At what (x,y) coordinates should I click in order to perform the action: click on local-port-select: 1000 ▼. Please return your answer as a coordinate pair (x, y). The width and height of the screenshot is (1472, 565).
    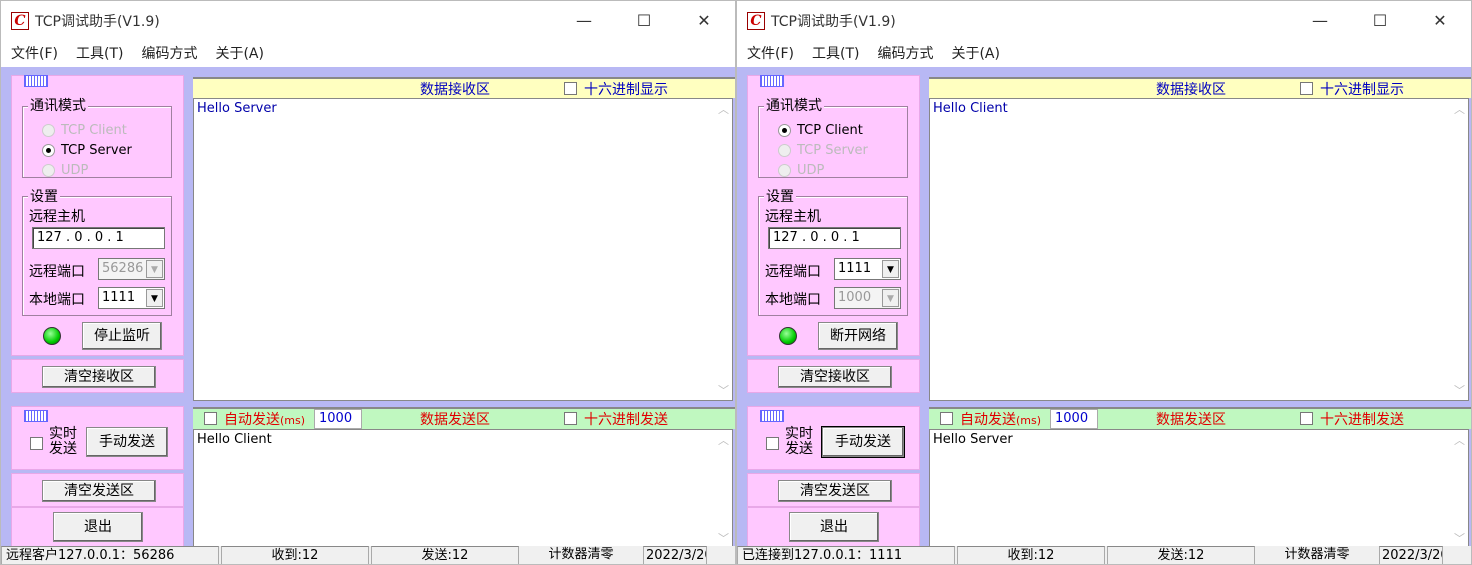
    Looking at the image, I should click on (867, 298).